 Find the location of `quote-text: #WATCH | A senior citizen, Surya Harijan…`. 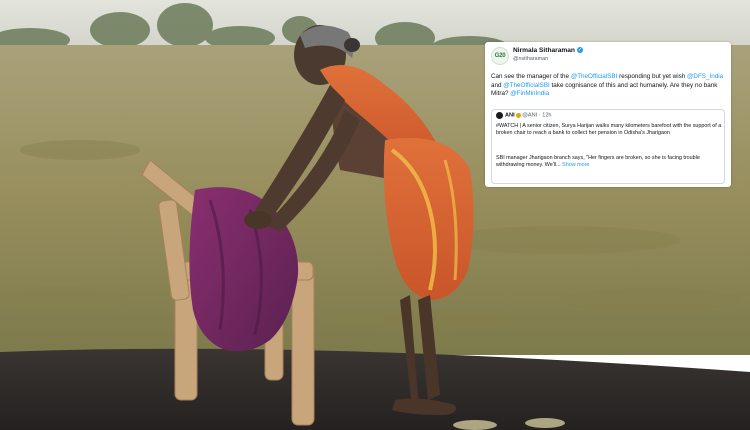

quote-text: #WATCH | A senior citizen, Surya Harijan… is located at coordinates (609, 130).